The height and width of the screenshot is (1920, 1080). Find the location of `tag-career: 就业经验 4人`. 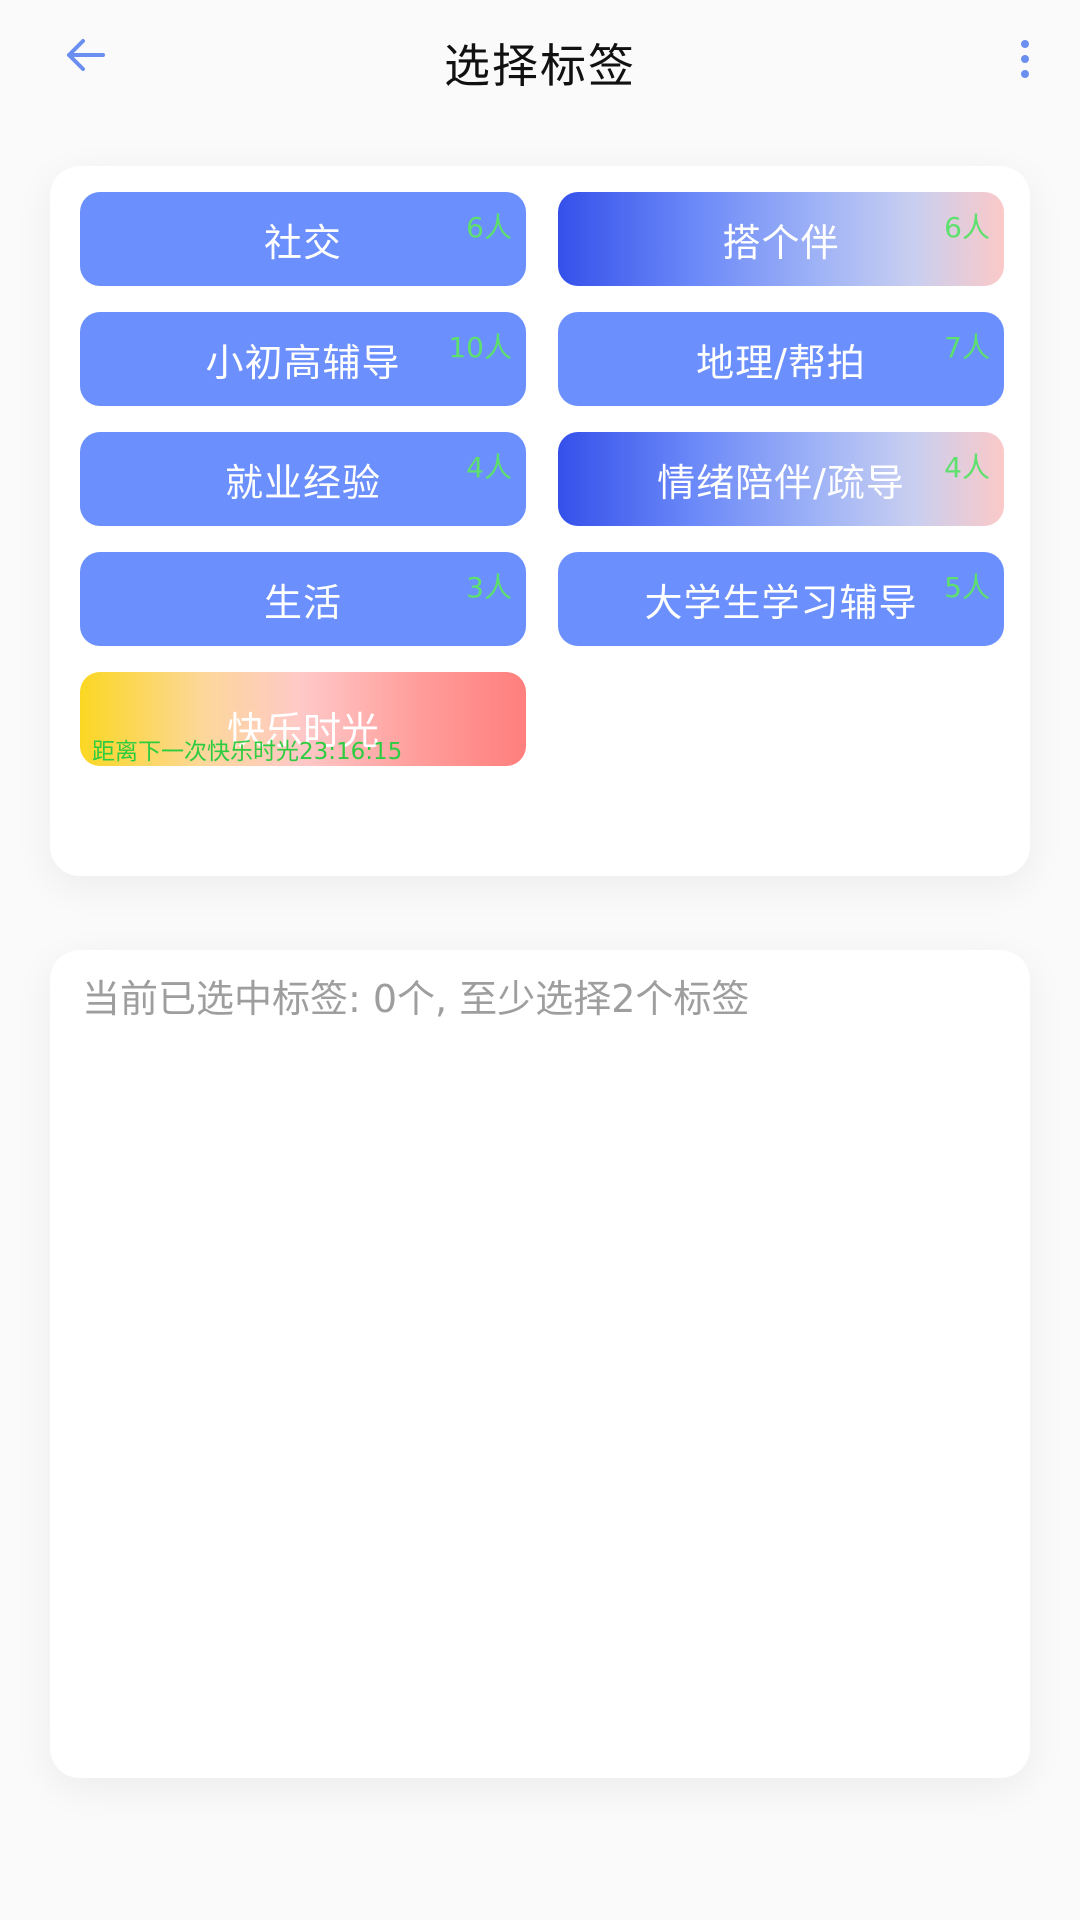

tag-career: 就业经验 4人 is located at coordinates (303, 479).